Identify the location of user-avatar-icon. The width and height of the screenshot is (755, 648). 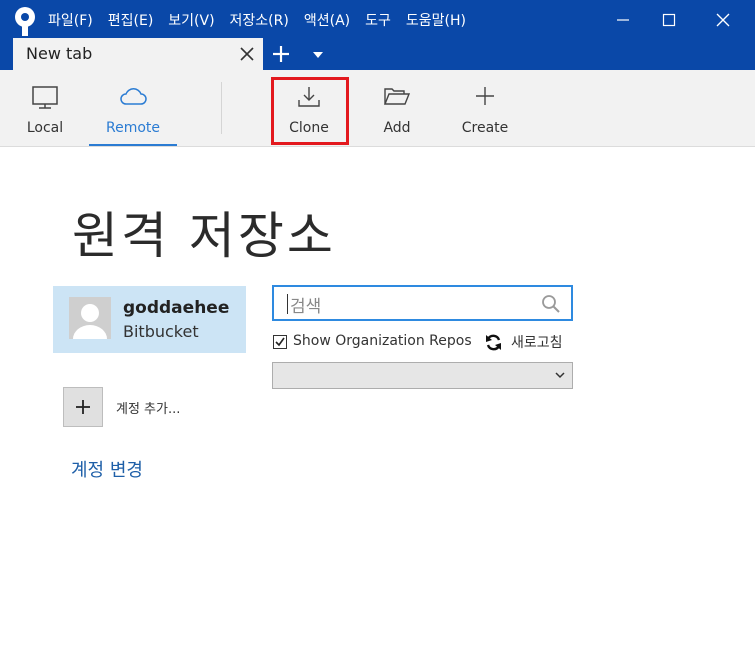
(90, 321).